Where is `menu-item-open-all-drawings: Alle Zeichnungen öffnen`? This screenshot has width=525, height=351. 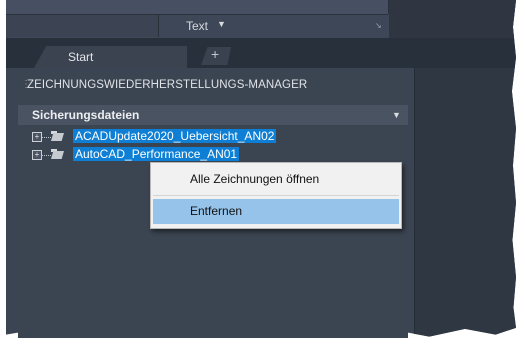 menu-item-open-all-drawings: Alle Zeichnungen öffnen is located at coordinates (276, 179).